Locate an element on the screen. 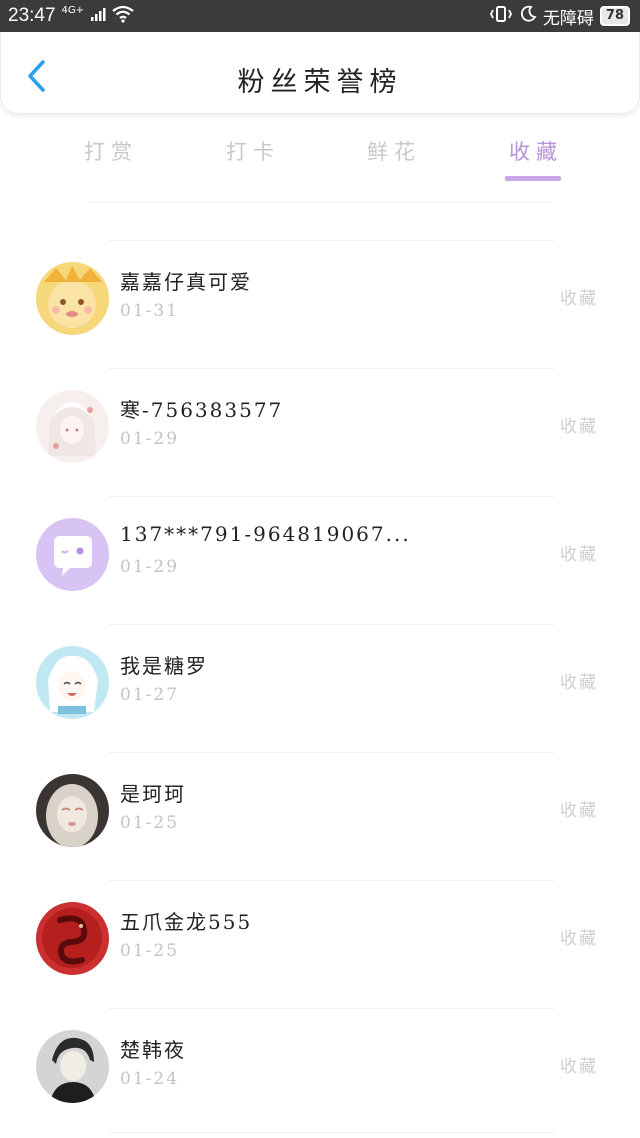  fan-date: 01-31 is located at coordinates (150, 311).